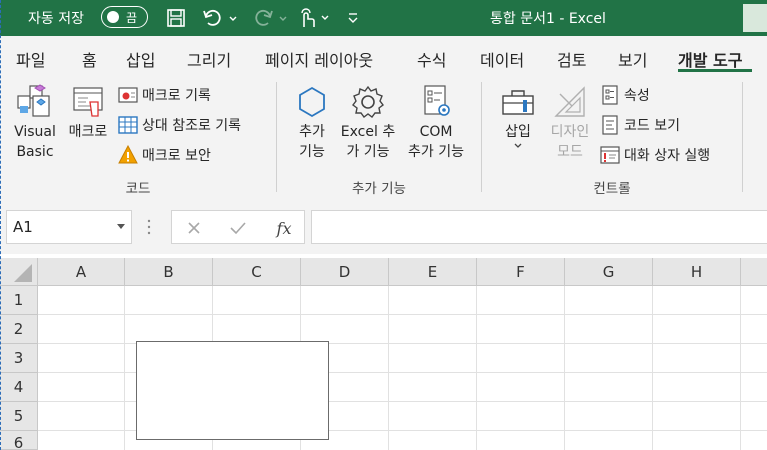  I want to click on autosave-label: 자동 저장, so click(56, 19).